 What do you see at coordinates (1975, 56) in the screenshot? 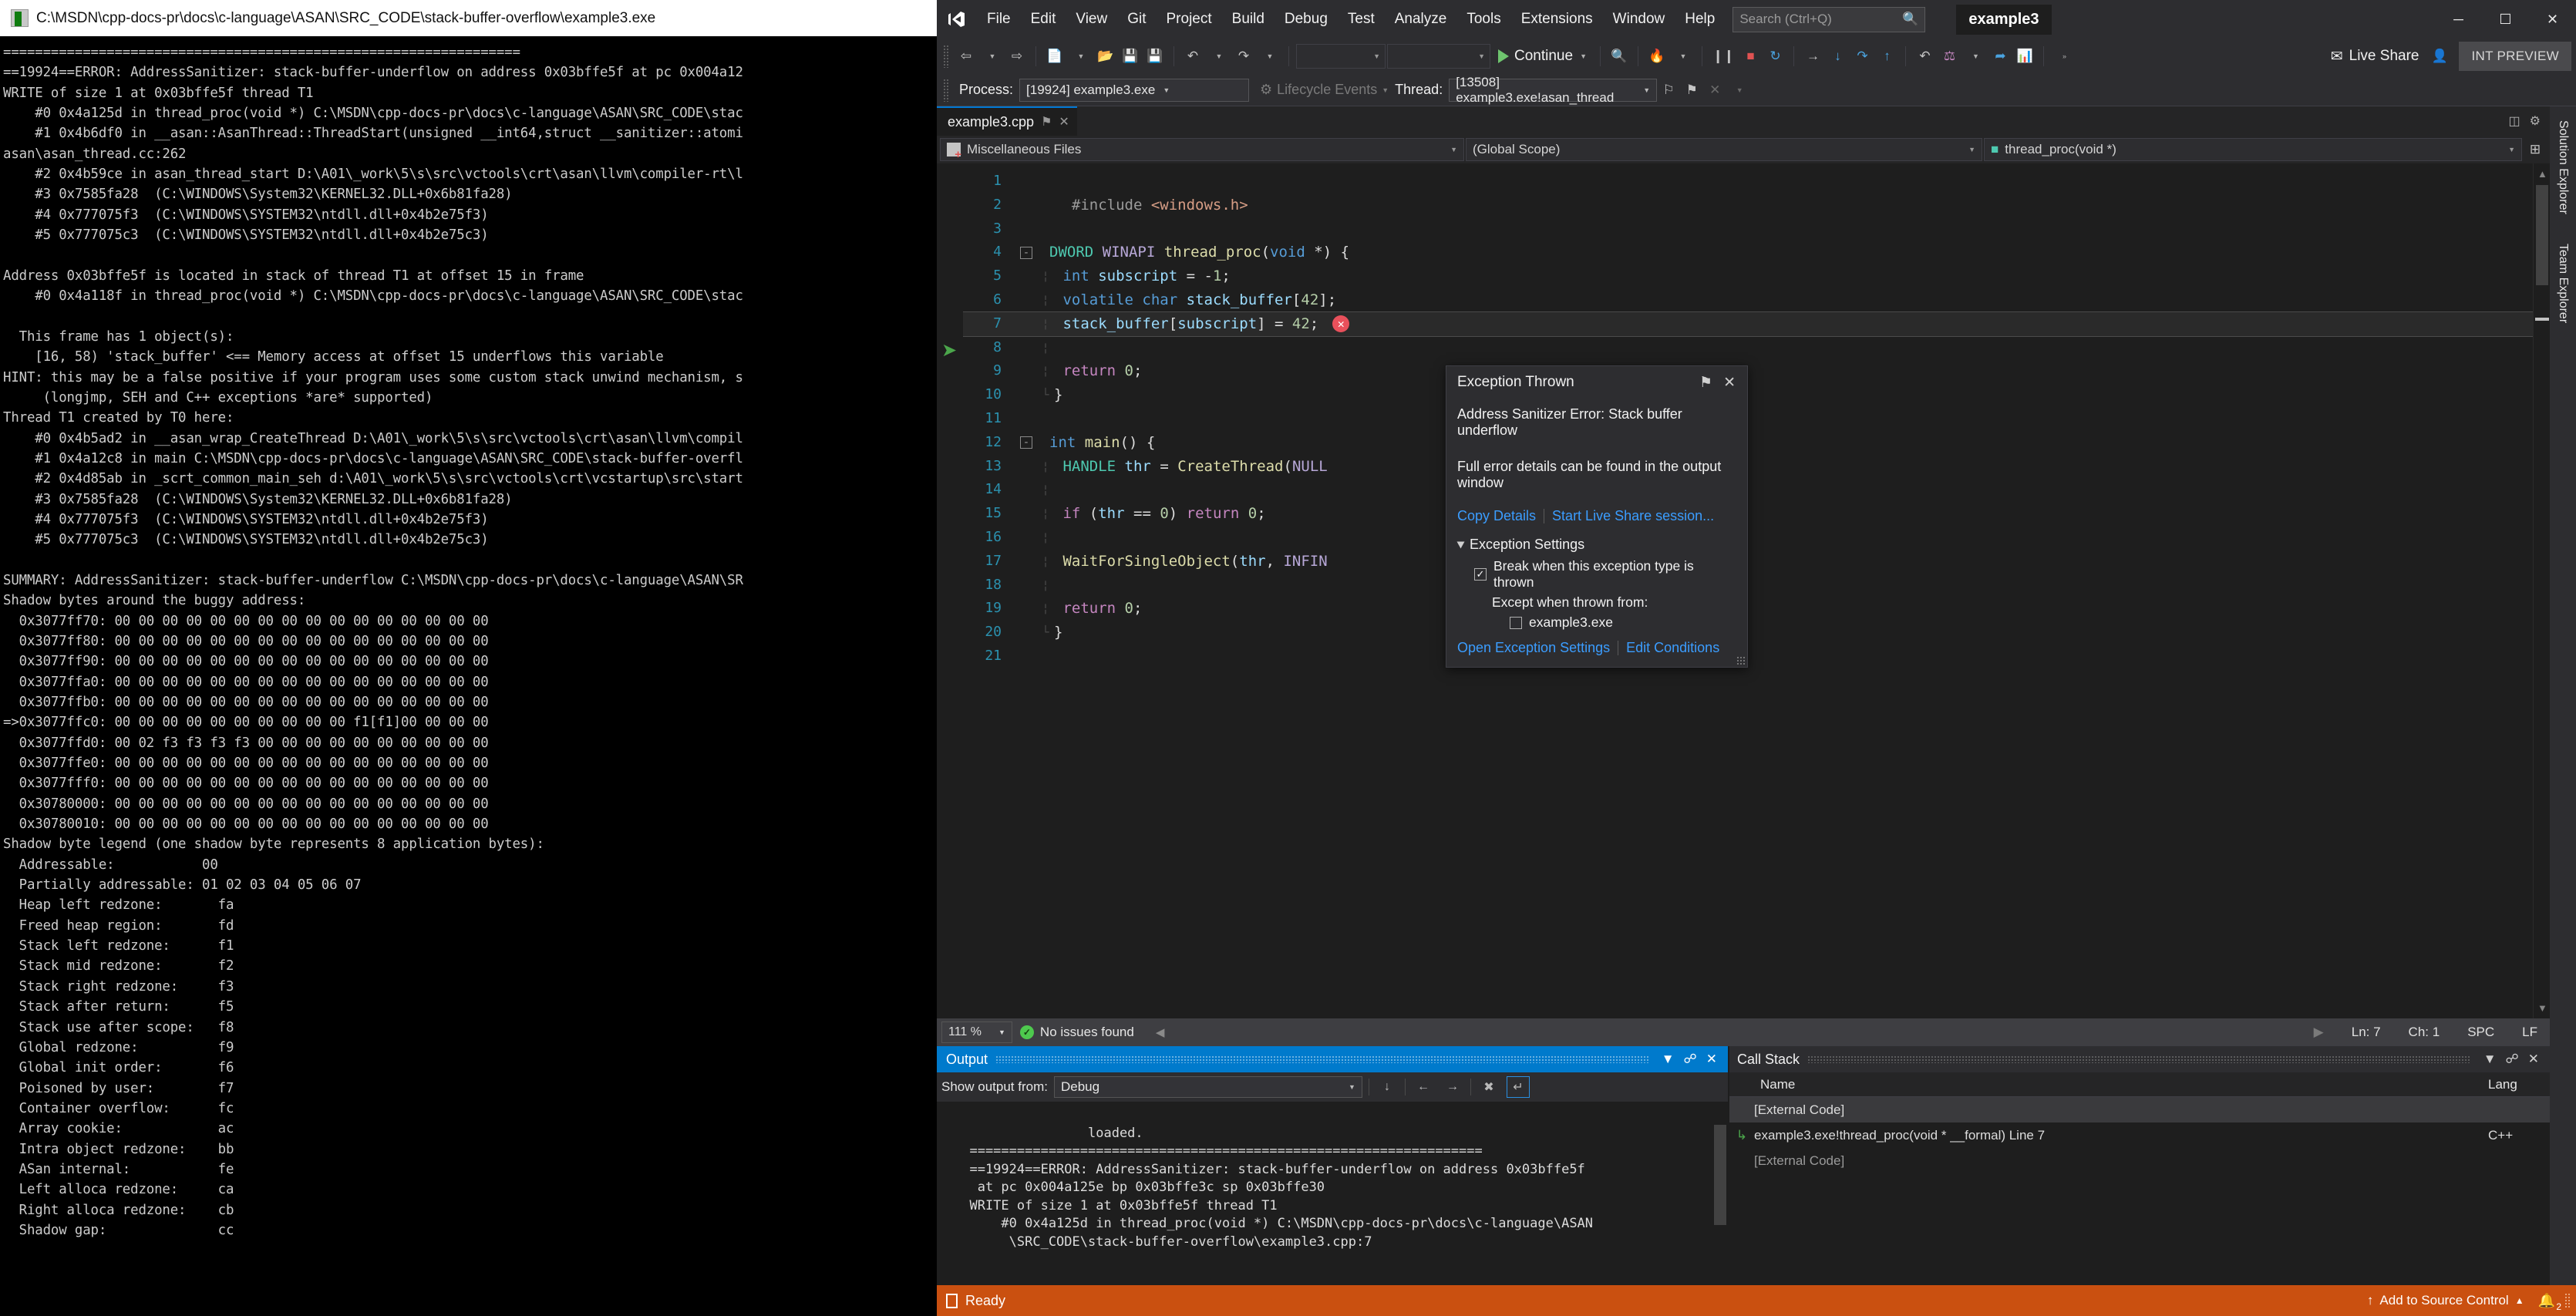
I see `thread-dropdown-icon: ▼` at bounding box center [1975, 56].